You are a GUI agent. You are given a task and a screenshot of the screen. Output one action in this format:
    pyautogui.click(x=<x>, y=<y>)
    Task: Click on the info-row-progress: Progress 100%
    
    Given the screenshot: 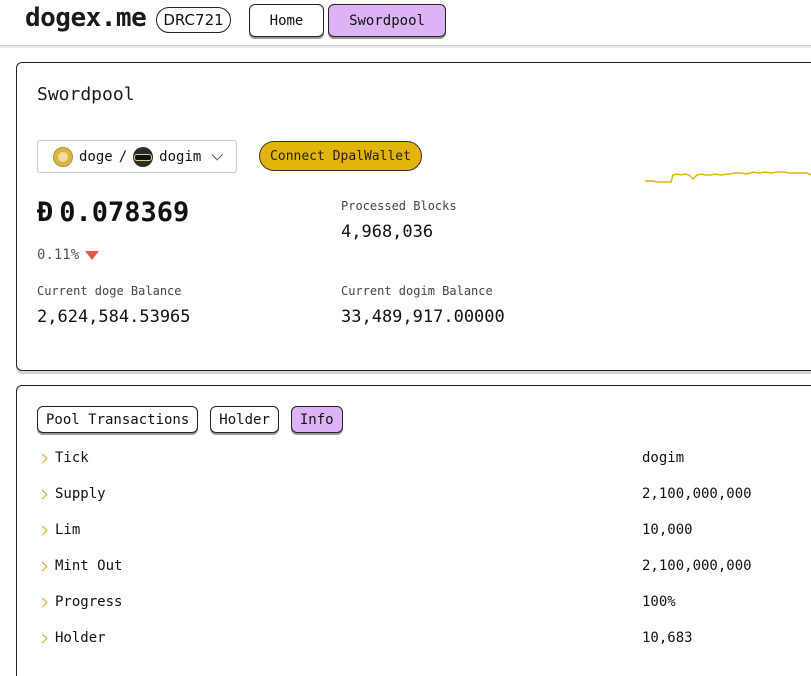 What is the action you would take?
    pyautogui.click(x=424, y=602)
    